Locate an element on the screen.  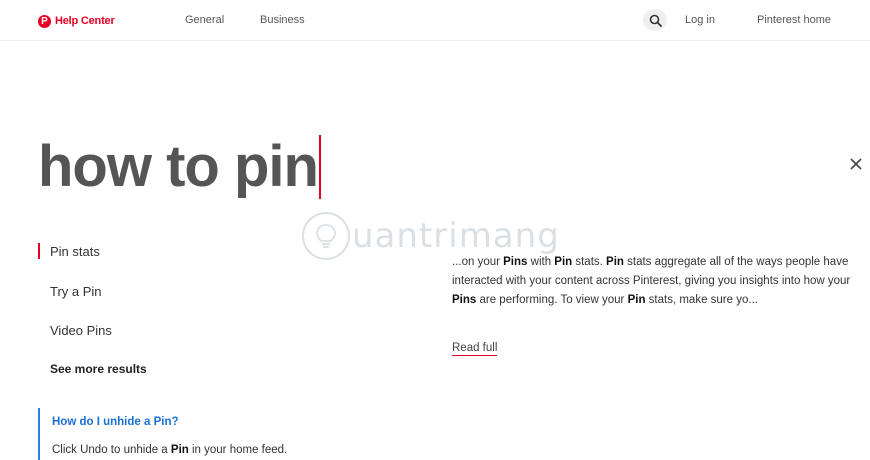
result-label: Try a Pin is located at coordinates (76, 291).